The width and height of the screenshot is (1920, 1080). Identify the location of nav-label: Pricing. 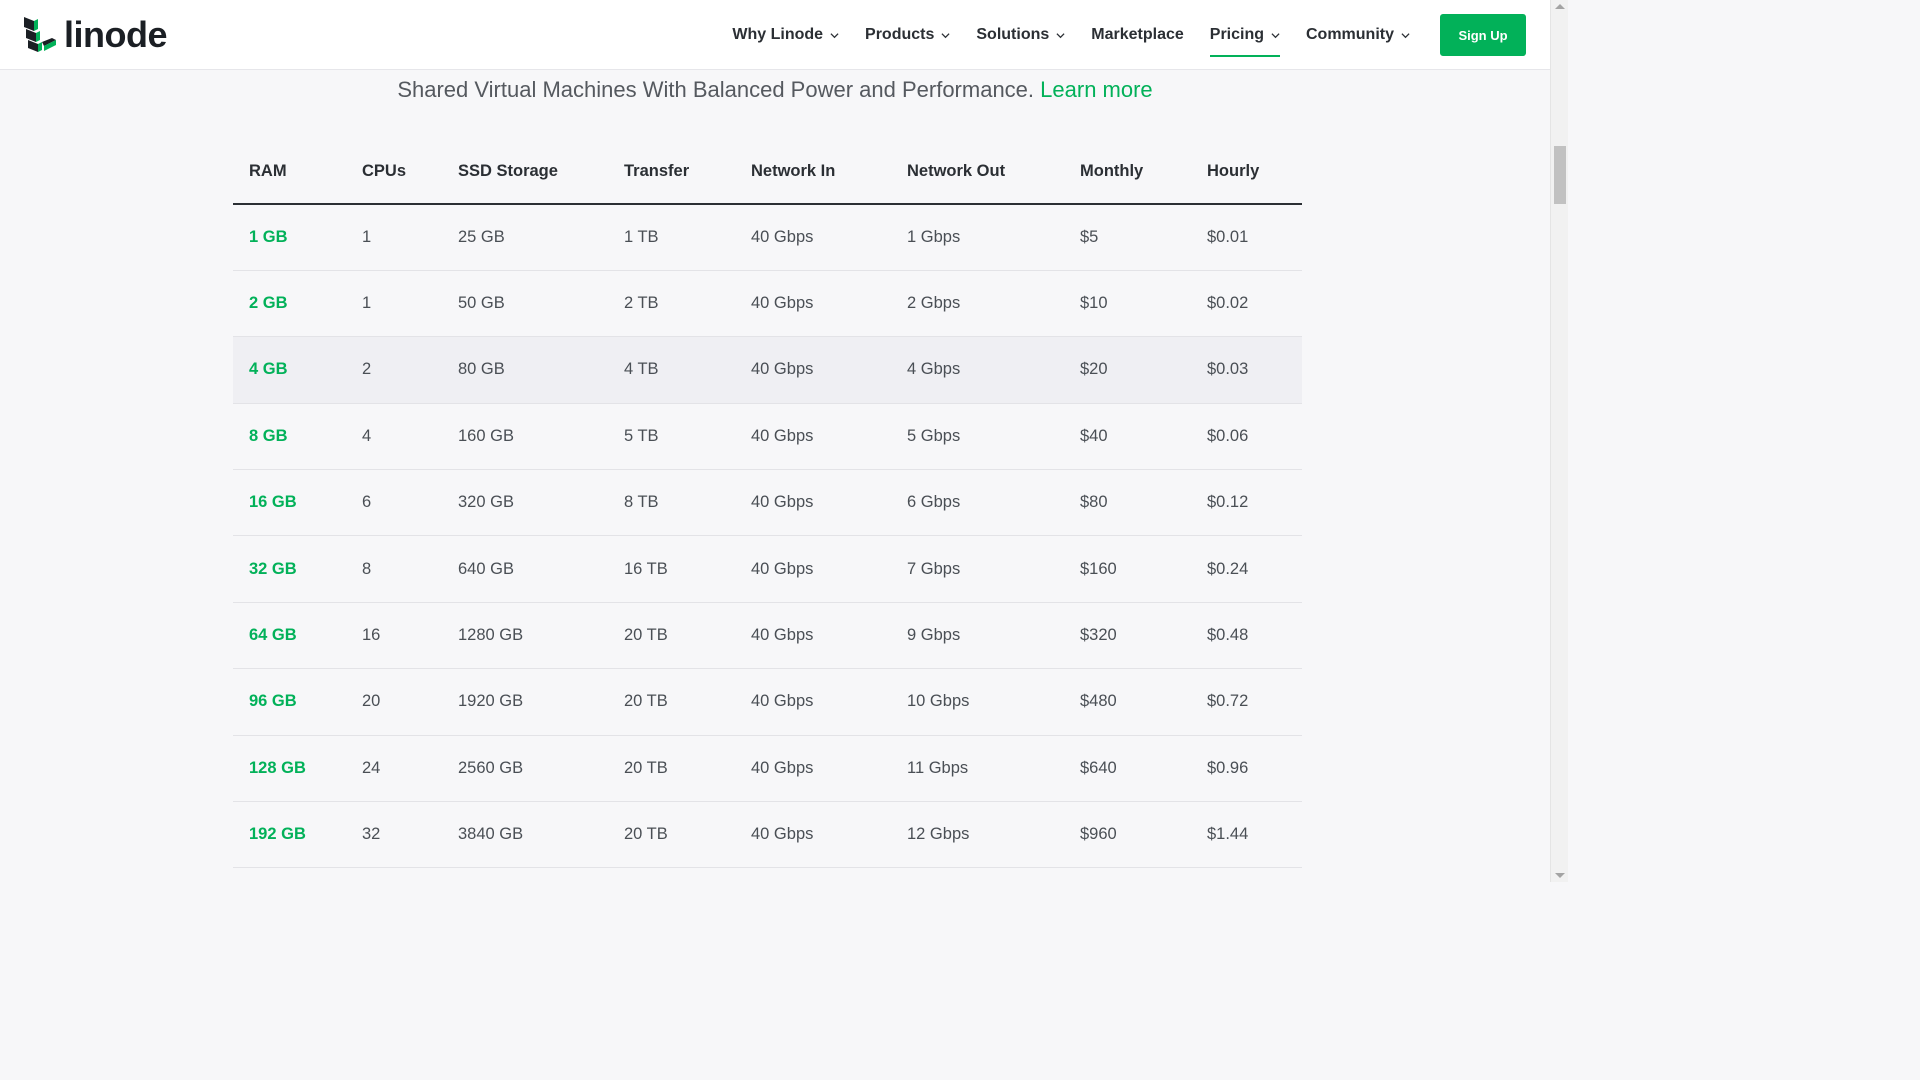
(1236, 34).